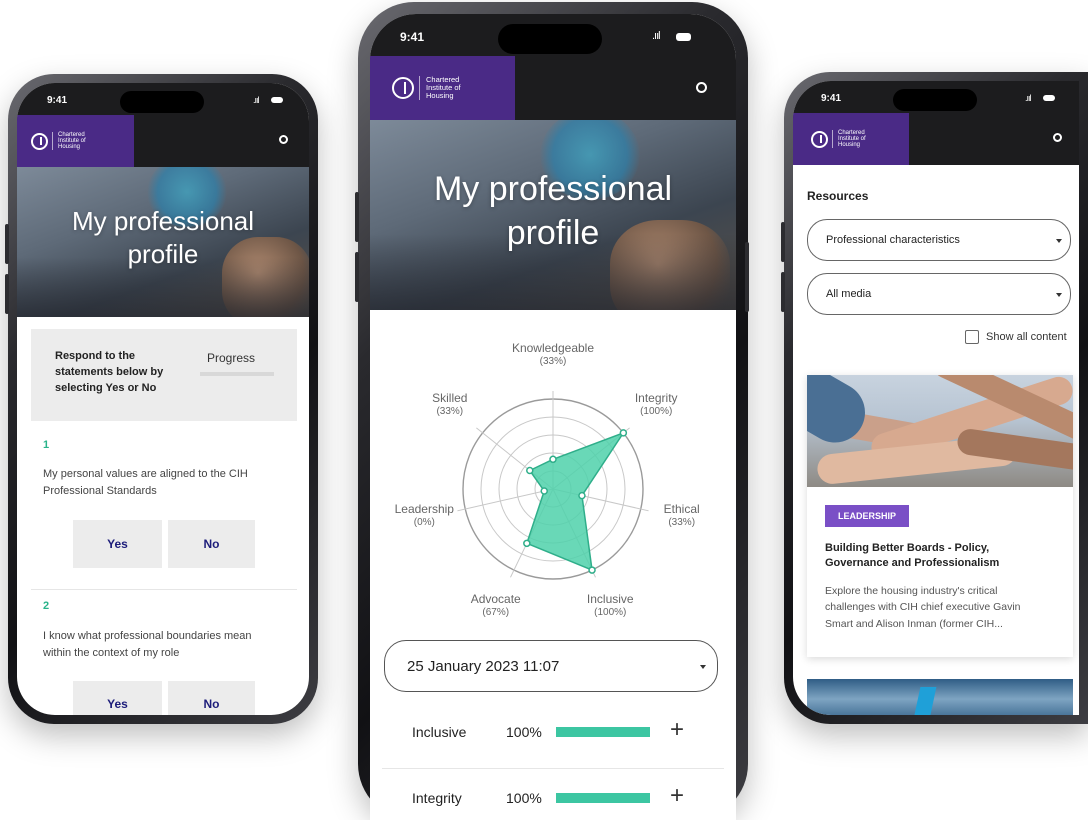  I want to click on radar-axis-name: Knowledgeable, so click(553, 348).